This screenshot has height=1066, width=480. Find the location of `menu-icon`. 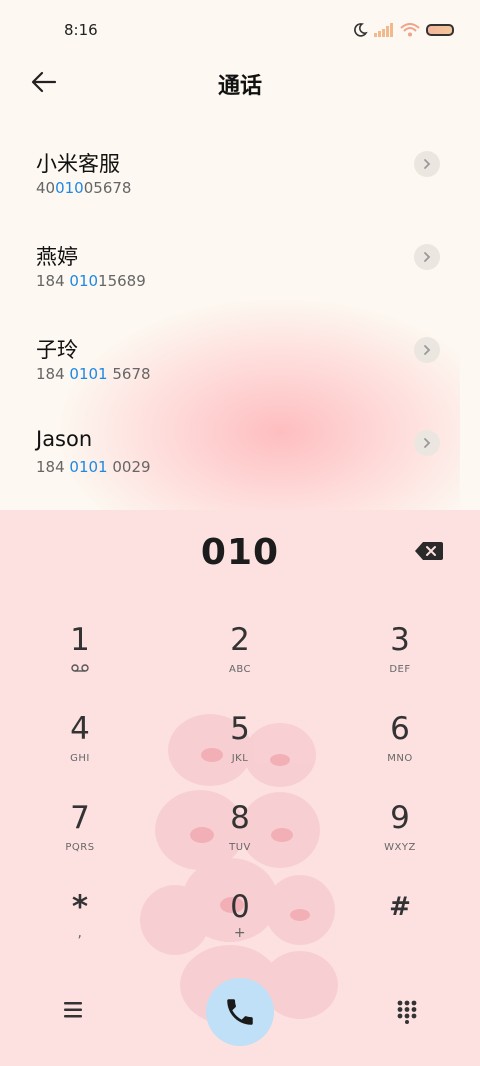

menu-icon is located at coordinates (73, 1010).